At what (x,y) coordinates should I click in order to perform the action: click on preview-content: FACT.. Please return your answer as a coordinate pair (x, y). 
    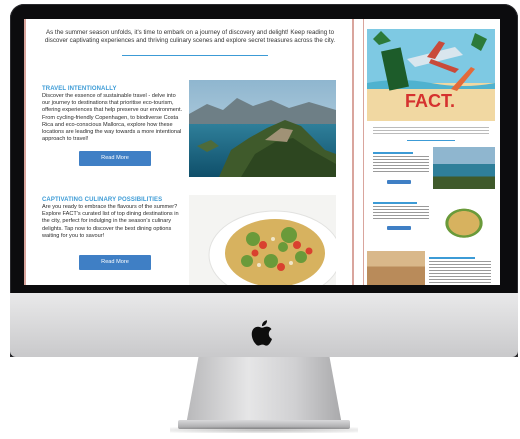
    Looking at the image, I should click on (431, 152).